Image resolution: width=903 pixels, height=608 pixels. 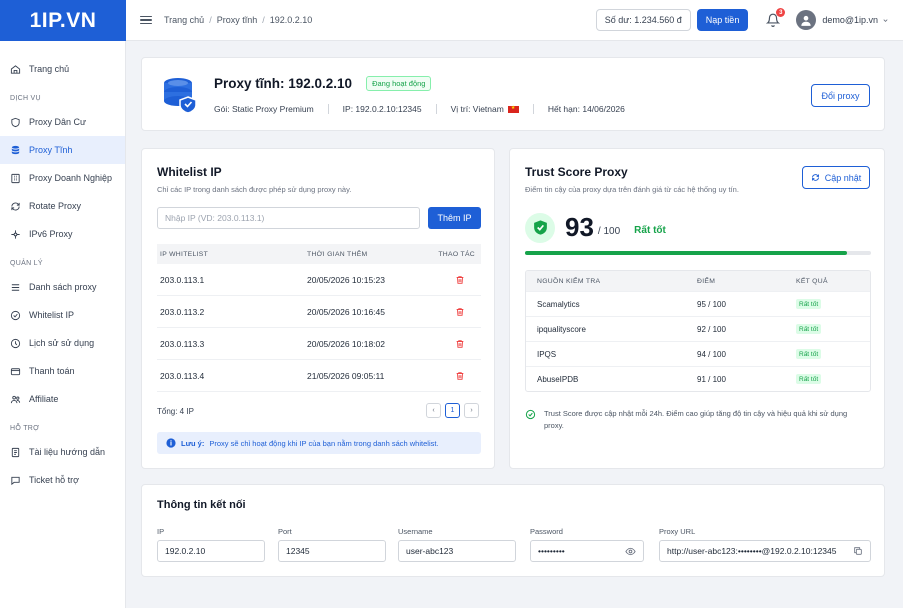 What do you see at coordinates (211, 551) in the screenshot?
I see `ip-field: 192.0.2.10` at bounding box center [211, 551].